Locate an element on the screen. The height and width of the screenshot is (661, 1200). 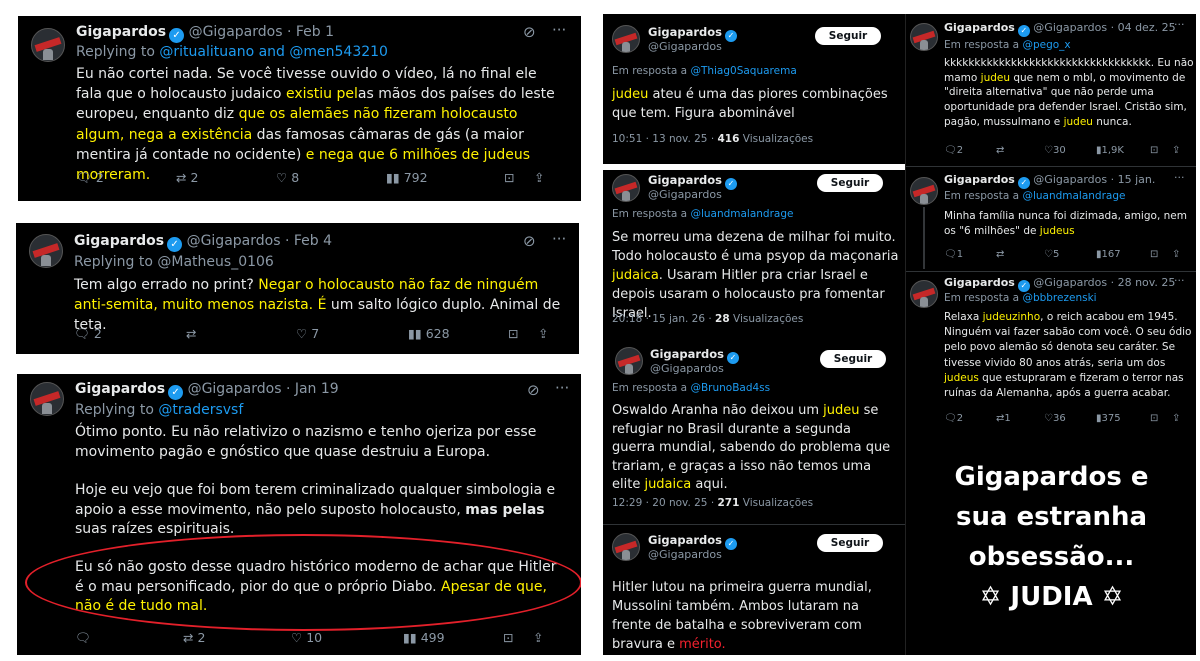
handle: @Gigapardos is located at coordinates (687, 368).